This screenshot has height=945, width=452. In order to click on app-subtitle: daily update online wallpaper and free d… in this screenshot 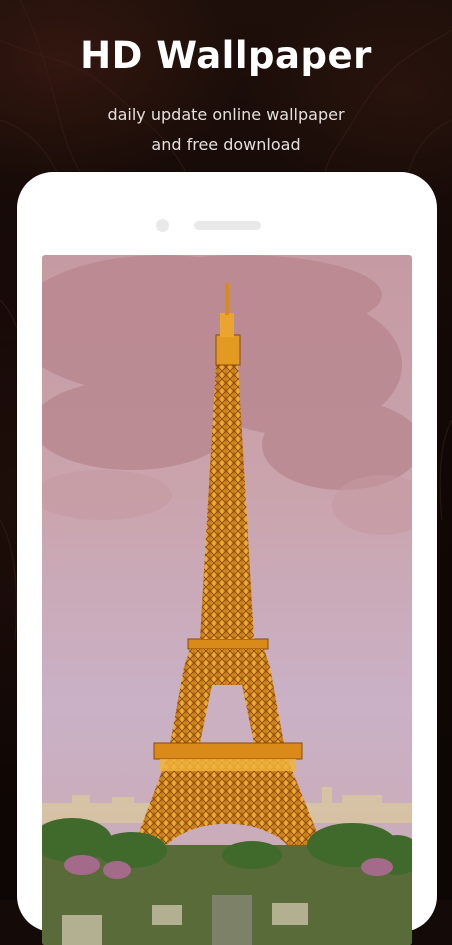, I will do `click(226, 130)`.